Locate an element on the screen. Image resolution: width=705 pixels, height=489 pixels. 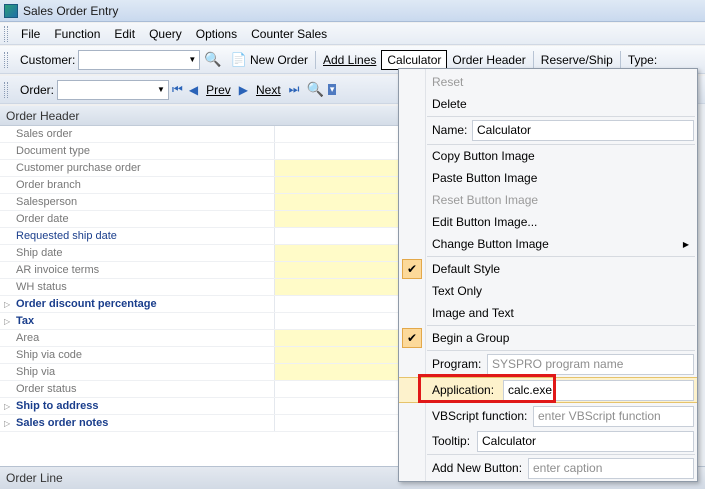
property-row: Requested ship date is located at coordinates (199, 236).